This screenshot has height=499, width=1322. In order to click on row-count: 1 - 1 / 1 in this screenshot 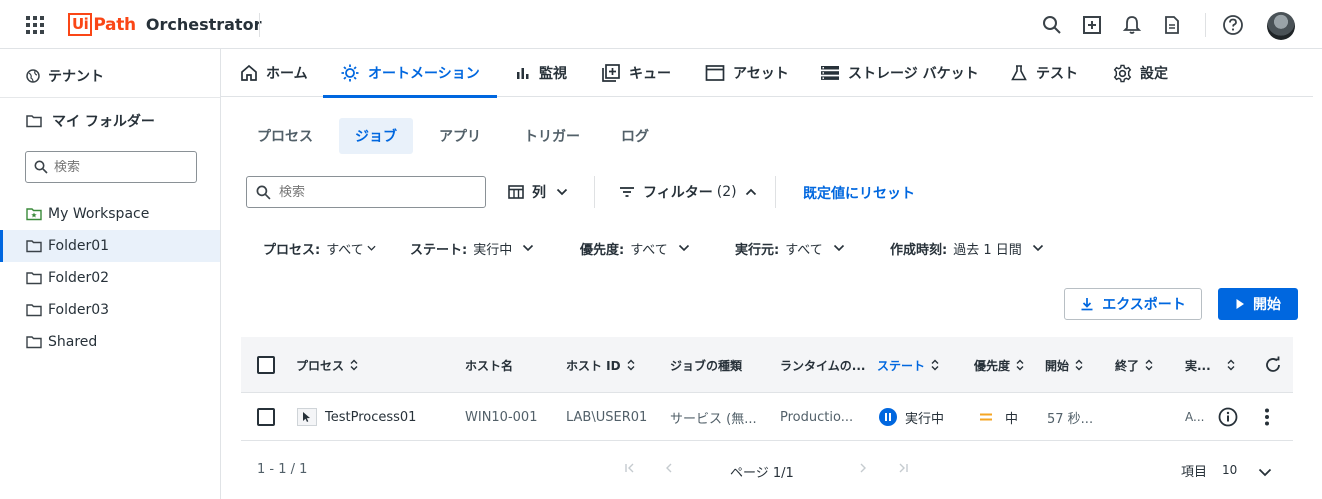, I will do `click(282, 469)`.